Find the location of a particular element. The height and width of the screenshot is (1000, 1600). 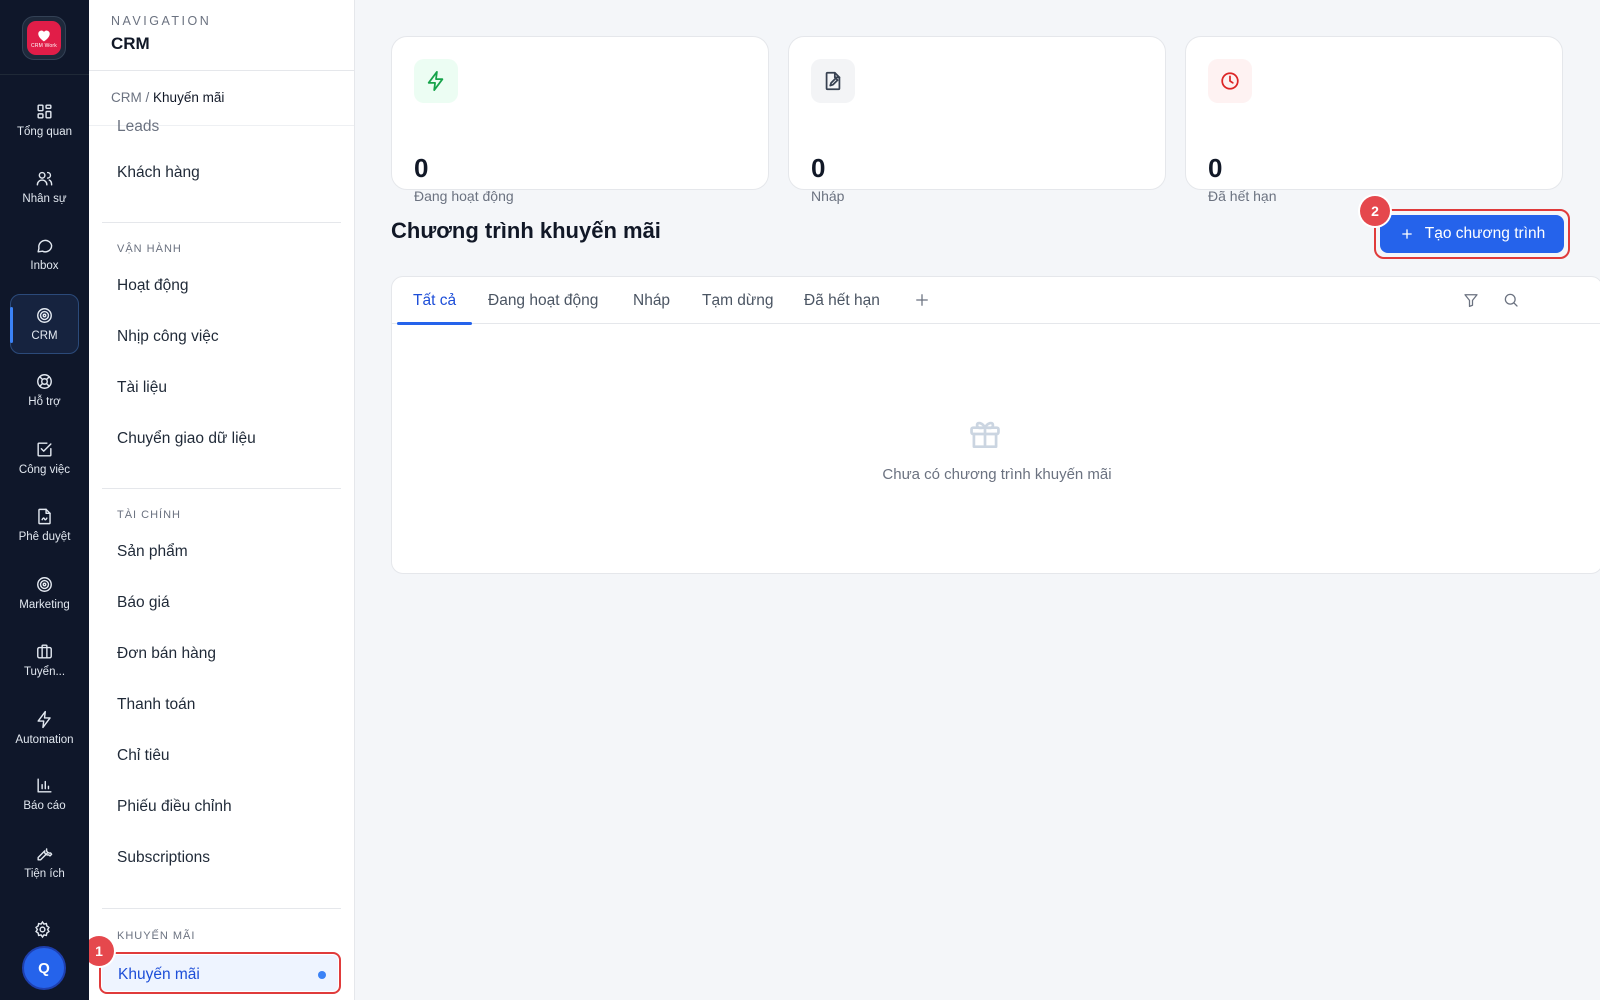

stat-label: Đang hoạt động is located at coordinates (464, 196).